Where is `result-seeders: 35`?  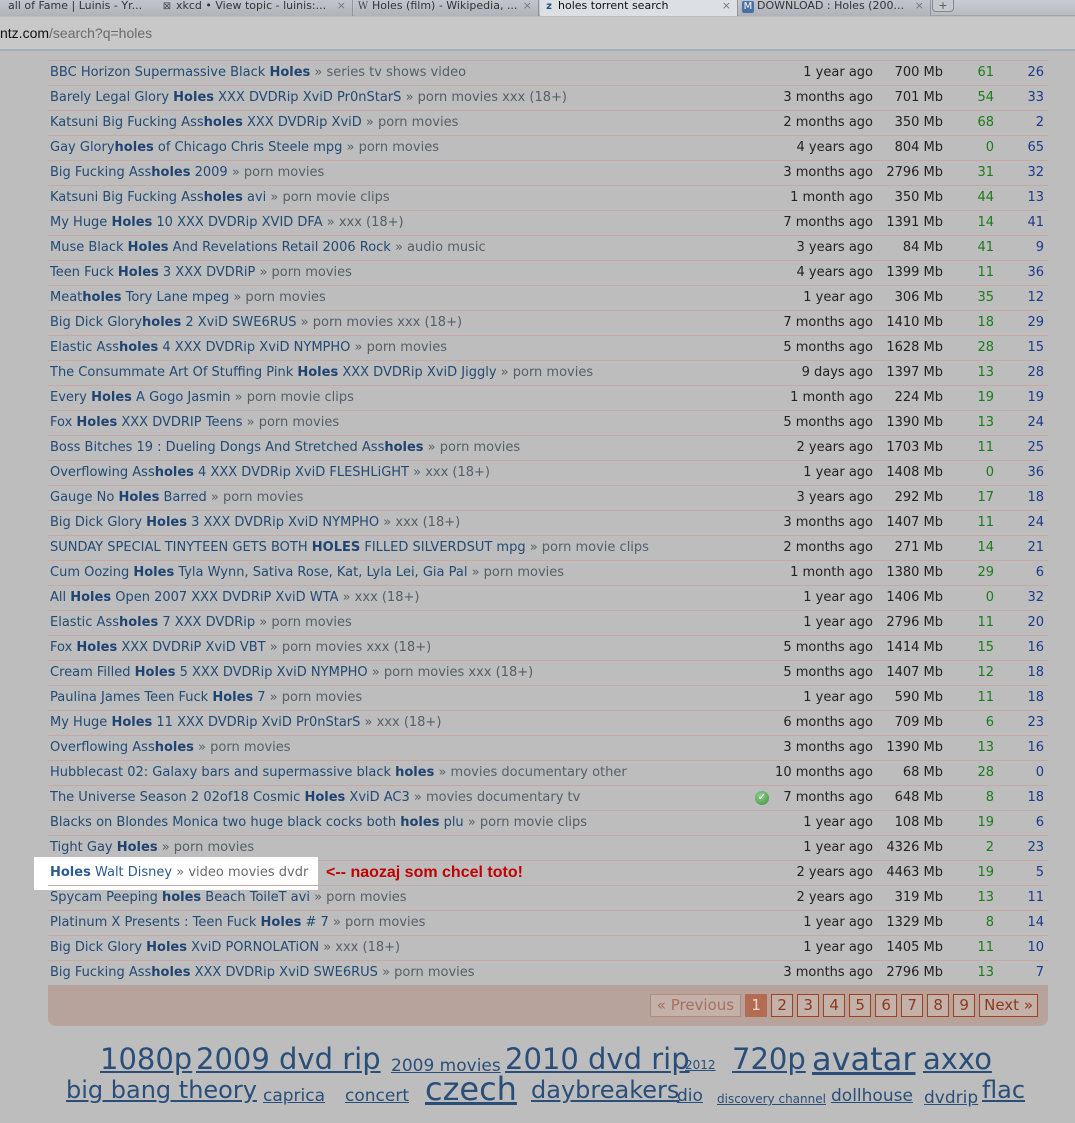 result-seeders: 35 is located at coordinates (985, 297).